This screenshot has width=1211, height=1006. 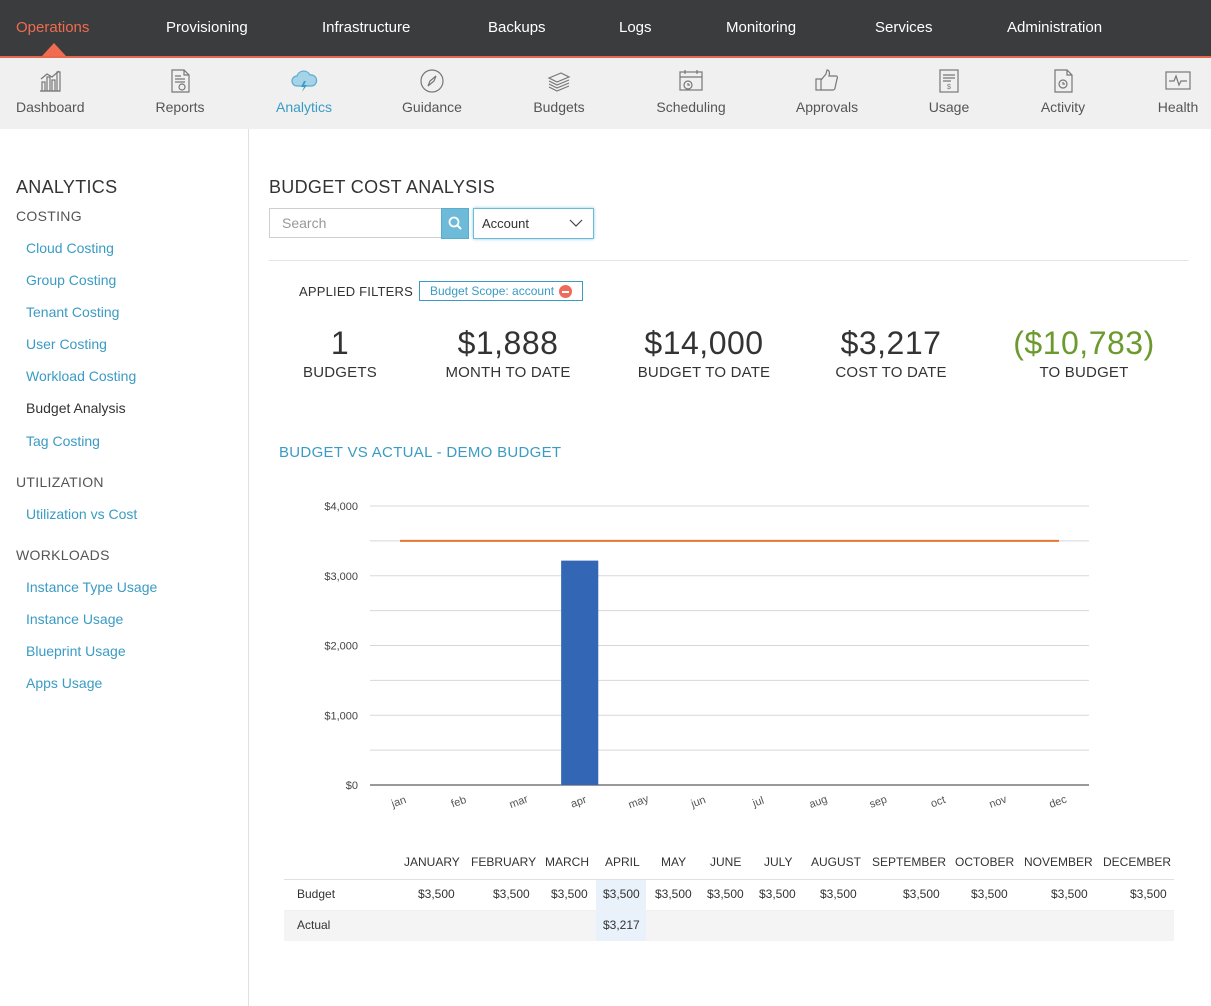 I want to click on search-icon, so click(x=455, y=223).